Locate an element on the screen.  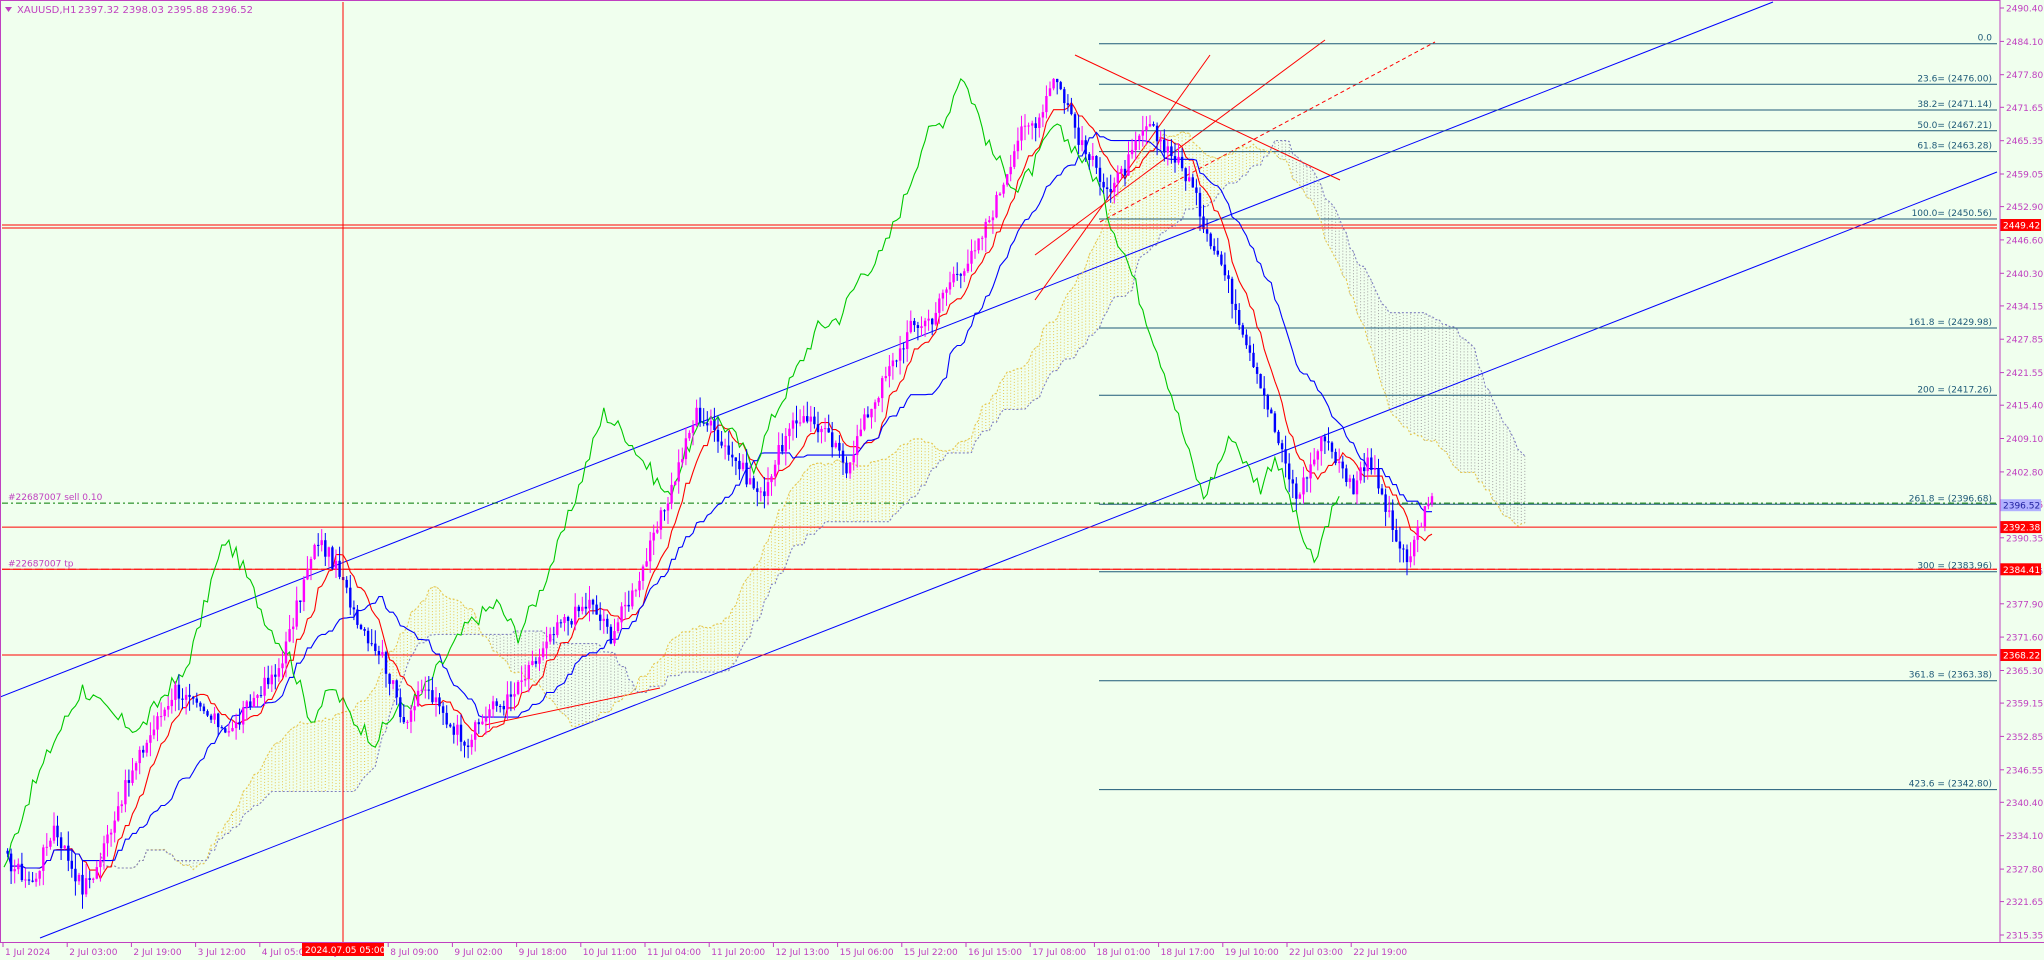
y-tick-label: 2421.55 is located at coordinates (2024, 374).